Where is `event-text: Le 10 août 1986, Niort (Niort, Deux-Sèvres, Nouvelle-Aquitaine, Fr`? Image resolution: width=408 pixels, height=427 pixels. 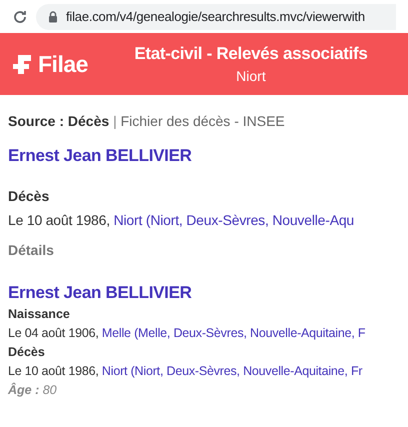
event-text: Le 10 août 1986, Niort (Niort, Deux-Sèvres, Nouvelle-Aquitaine, Fr is located at coordinates (186, 371).